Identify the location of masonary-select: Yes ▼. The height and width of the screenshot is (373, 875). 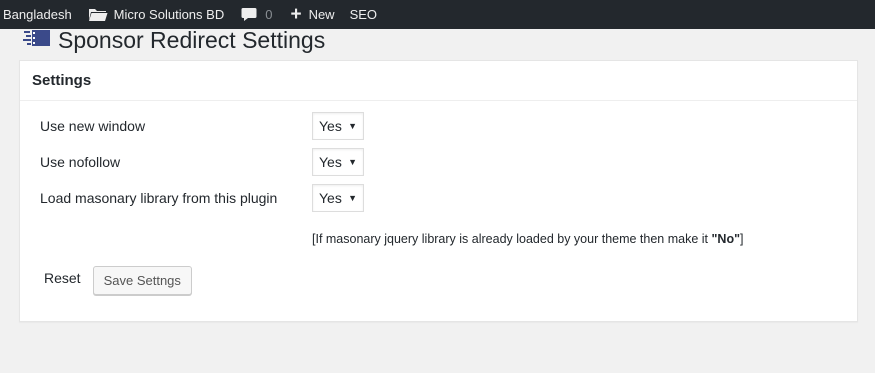
(338, 198).